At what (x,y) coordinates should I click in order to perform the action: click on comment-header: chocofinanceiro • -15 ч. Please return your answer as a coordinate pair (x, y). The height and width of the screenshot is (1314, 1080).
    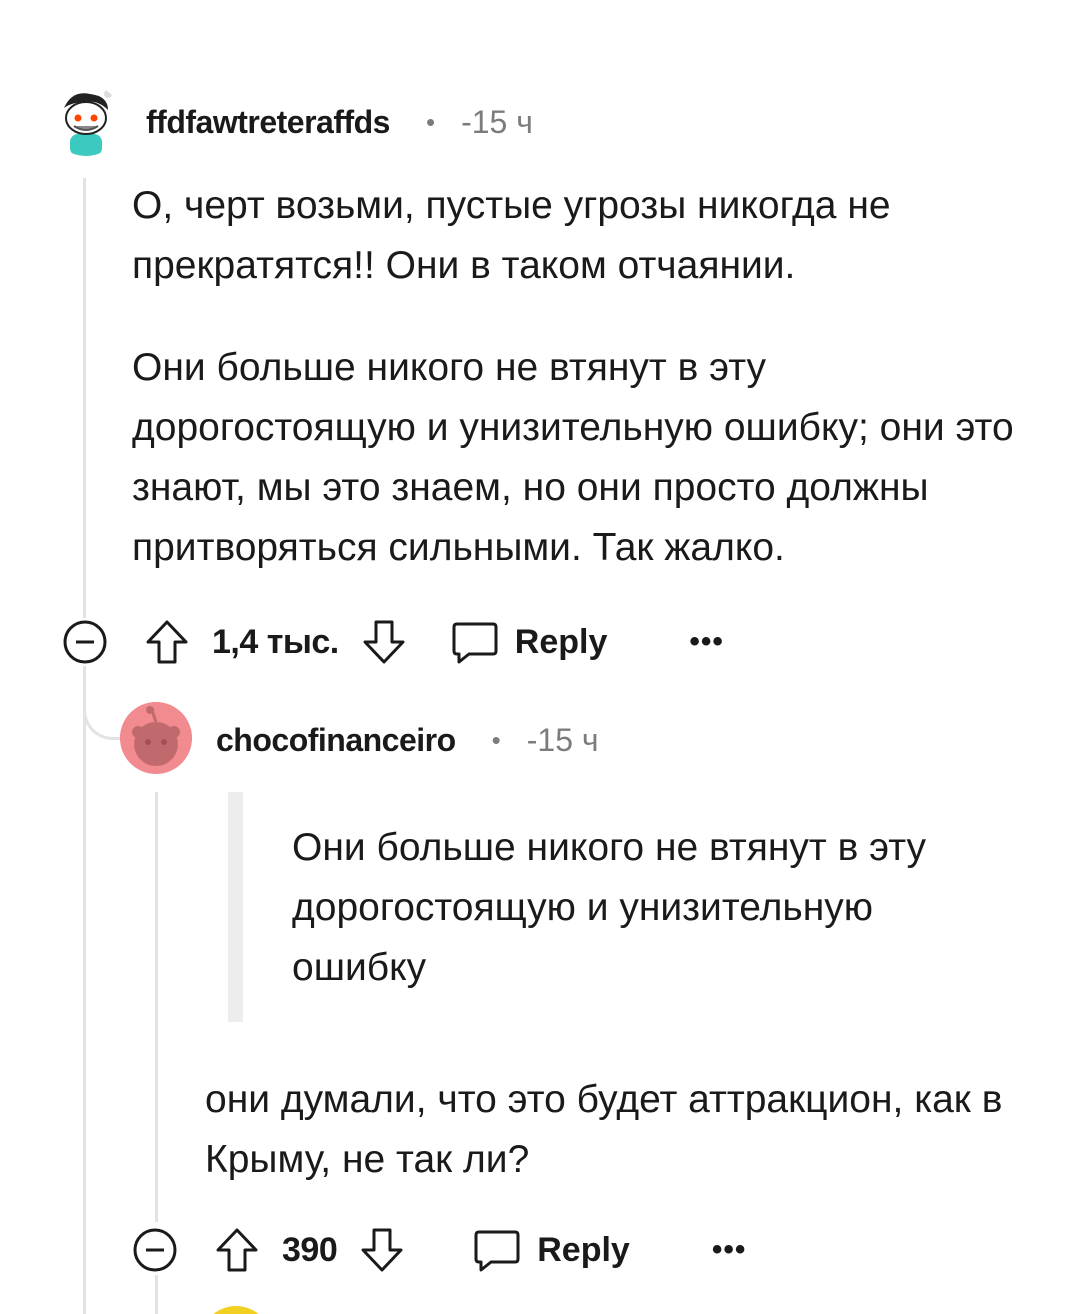
    Looking at the image, I should click on (407, 740).